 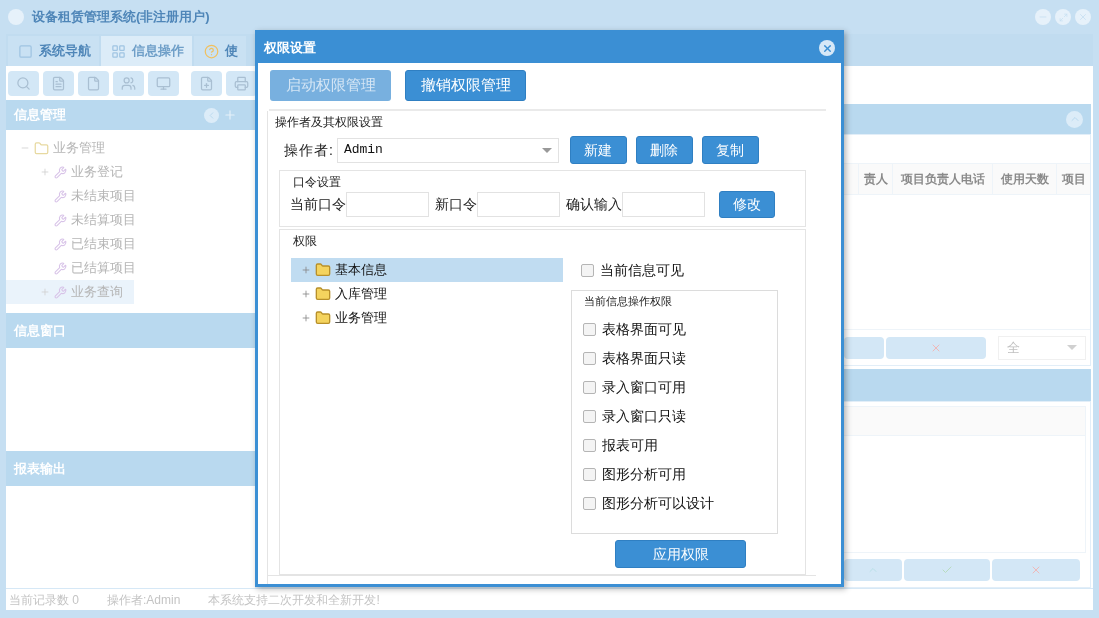 What do you see at coordinates (598, 150) in the screenshot?
I see `action-button: 新建` at bounding box center [598, 150].